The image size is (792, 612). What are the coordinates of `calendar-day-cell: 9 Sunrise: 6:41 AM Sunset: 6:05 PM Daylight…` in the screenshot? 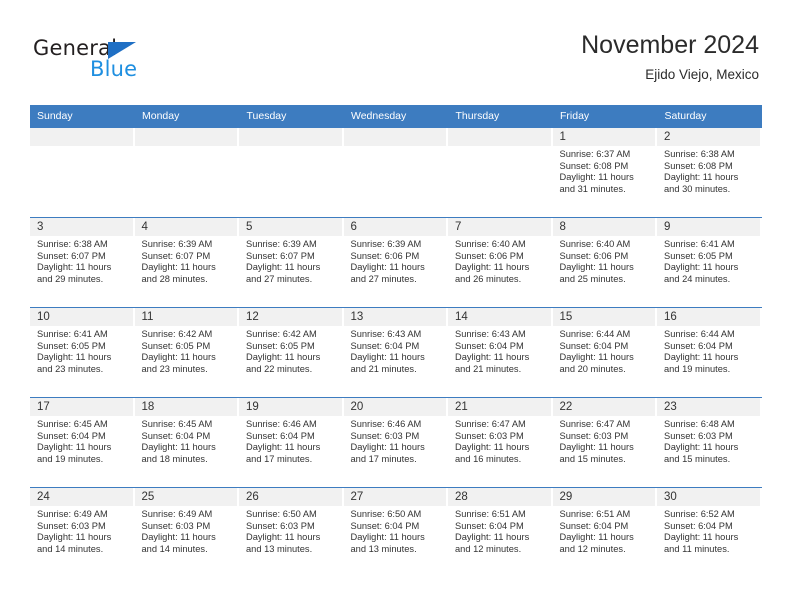 It's located at (709, 262).